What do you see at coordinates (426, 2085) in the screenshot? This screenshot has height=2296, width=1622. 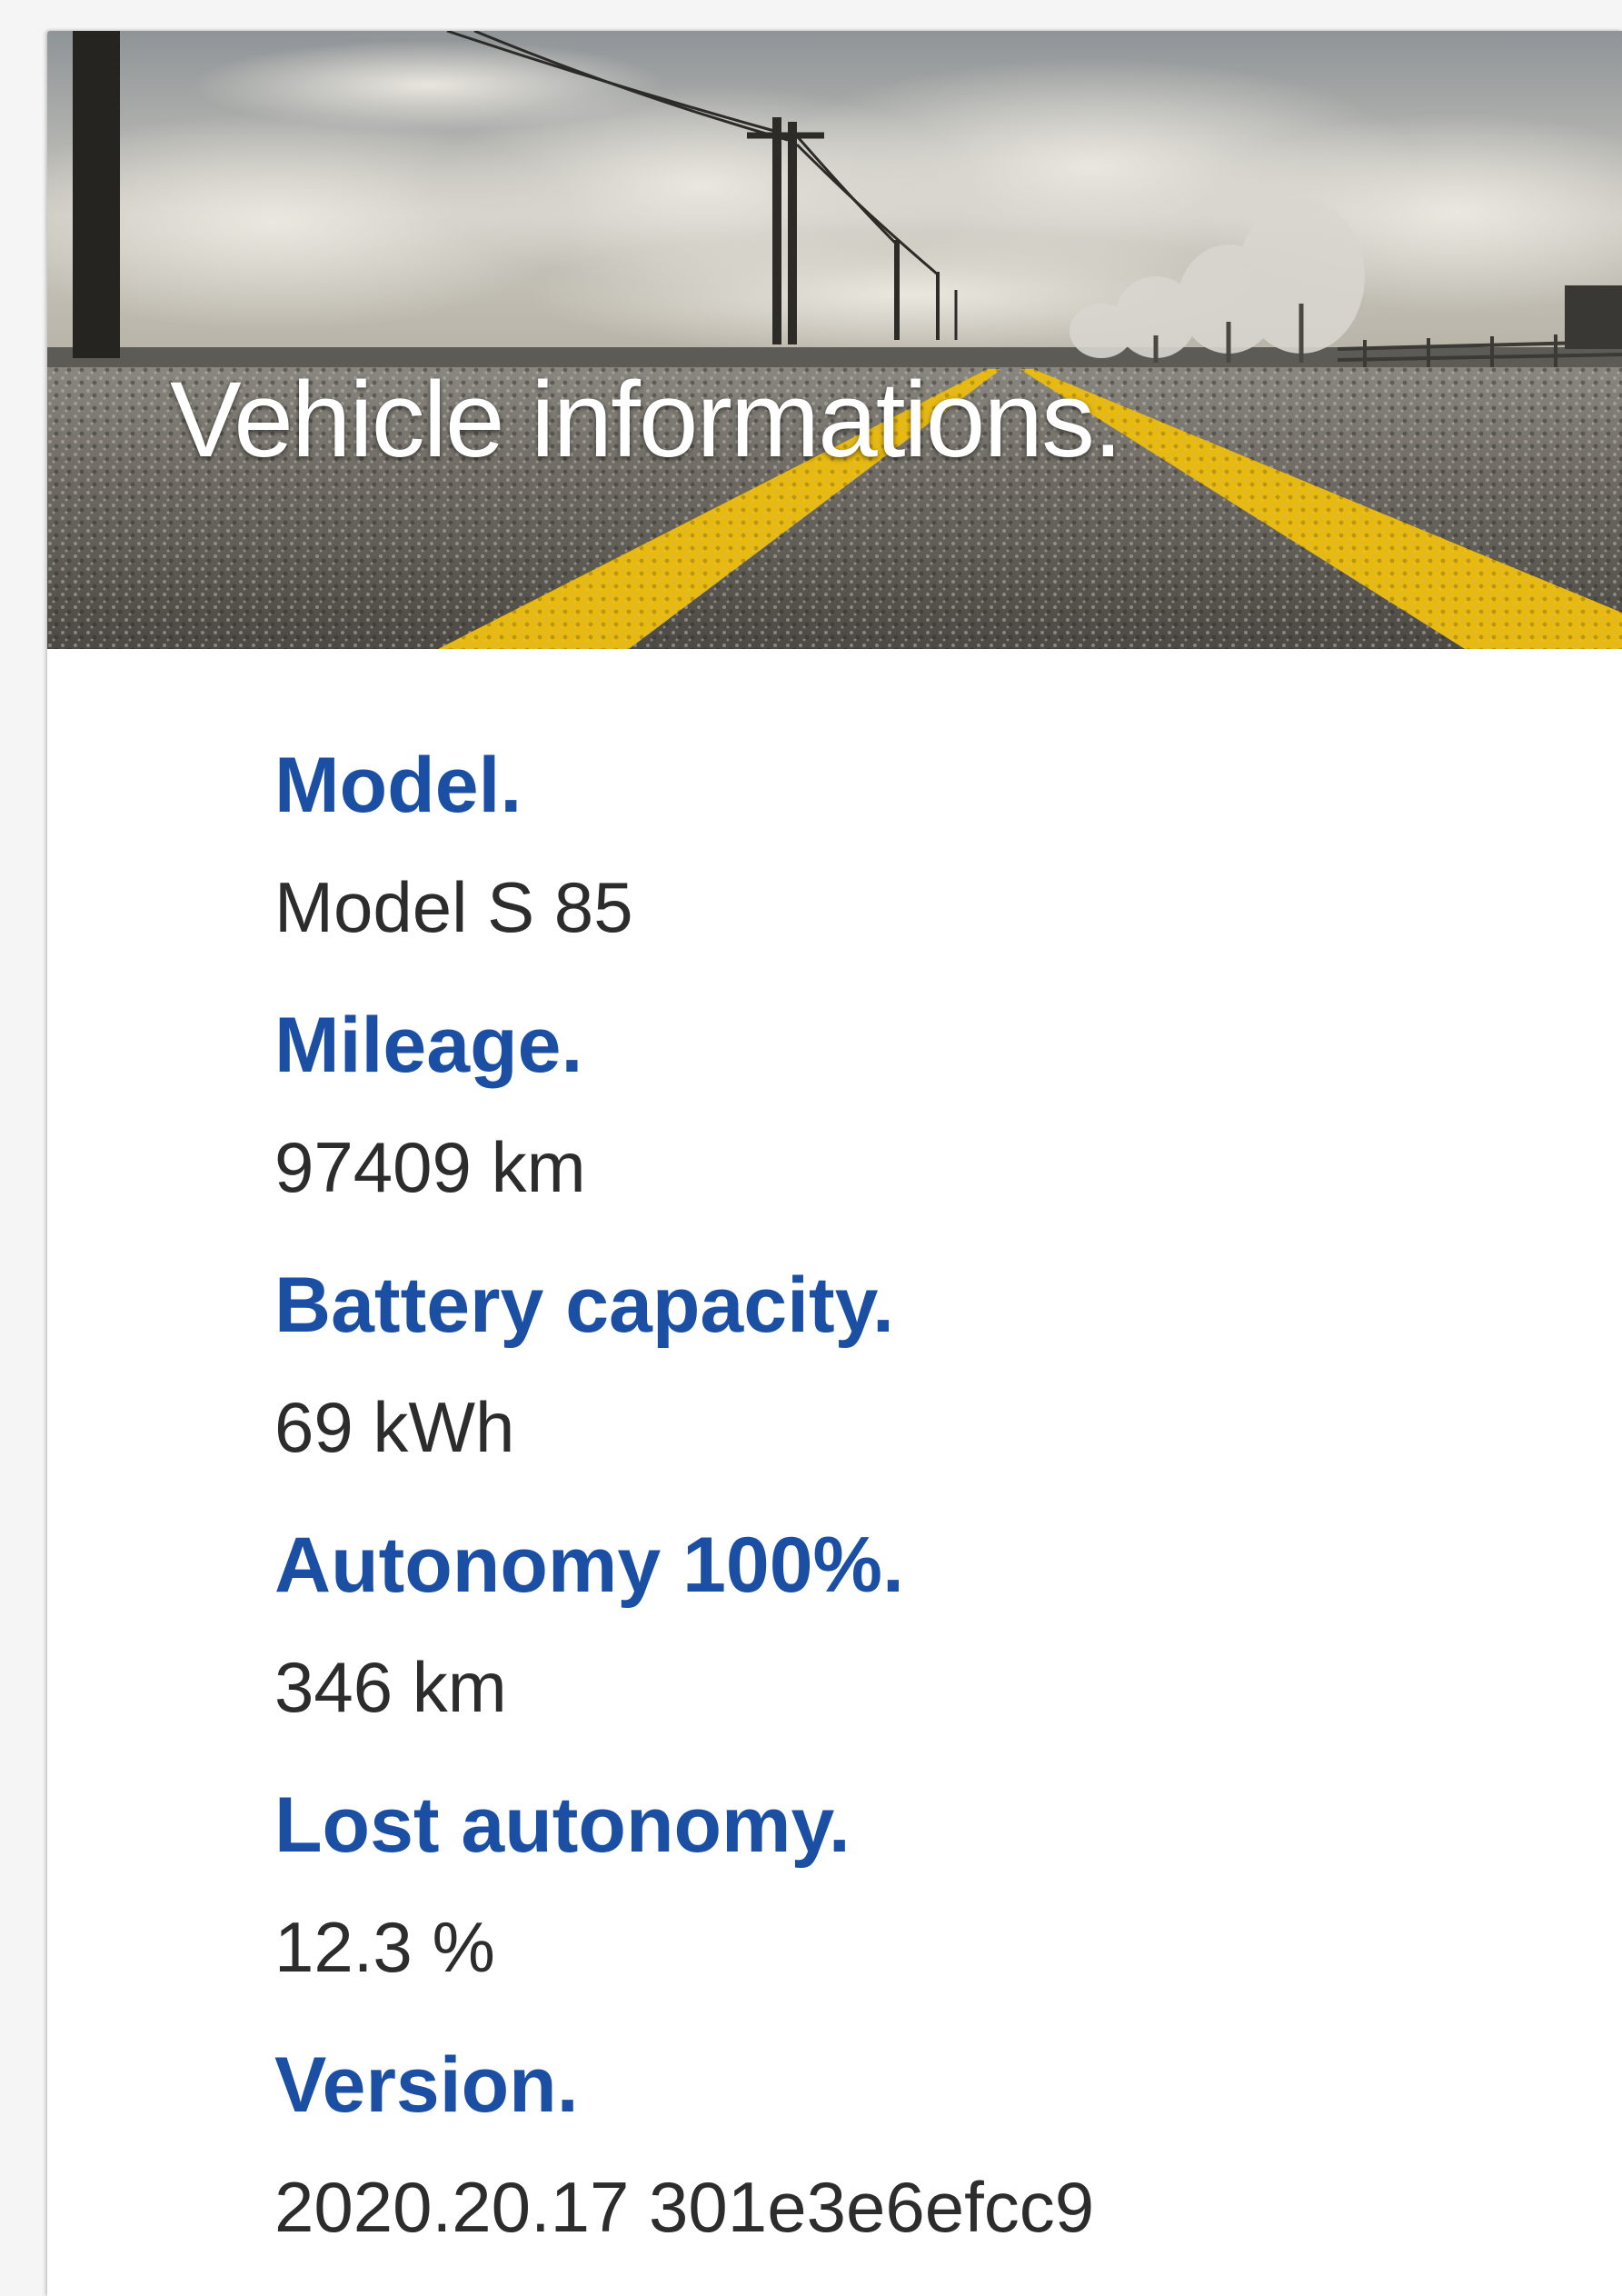 I see `field-label-version: Version.` at bounding box center [426, 2085].